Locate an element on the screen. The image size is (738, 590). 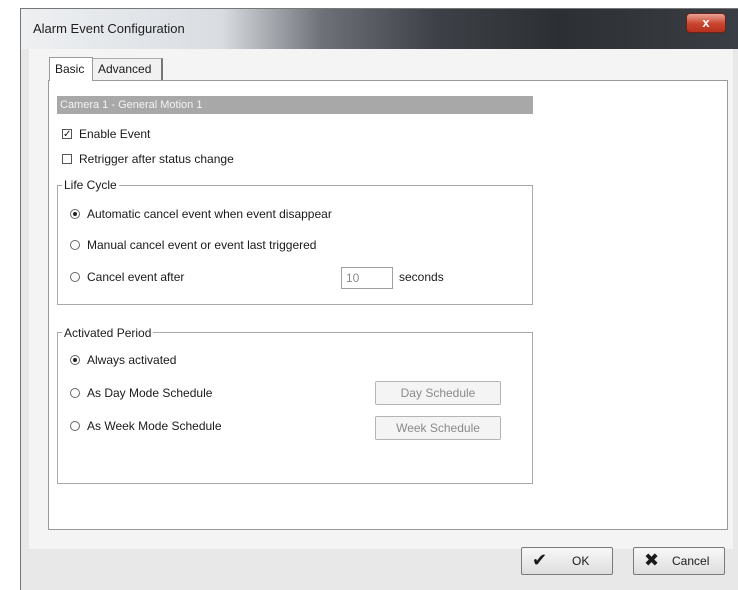
ok-button: ✔ OK is located at coordinates (567, 561).